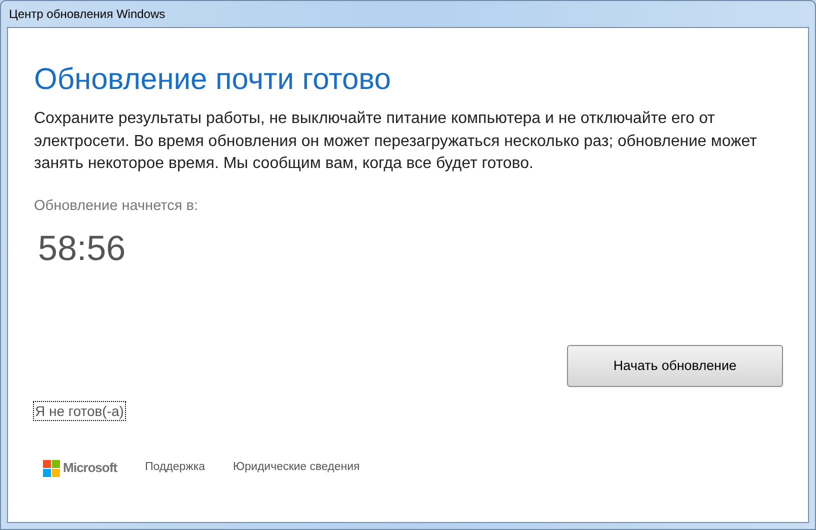  What do you see at coordinates (175, 468) in the screenshot?
I see `footer-link: Поддержка` at bounding box center [175, 468].